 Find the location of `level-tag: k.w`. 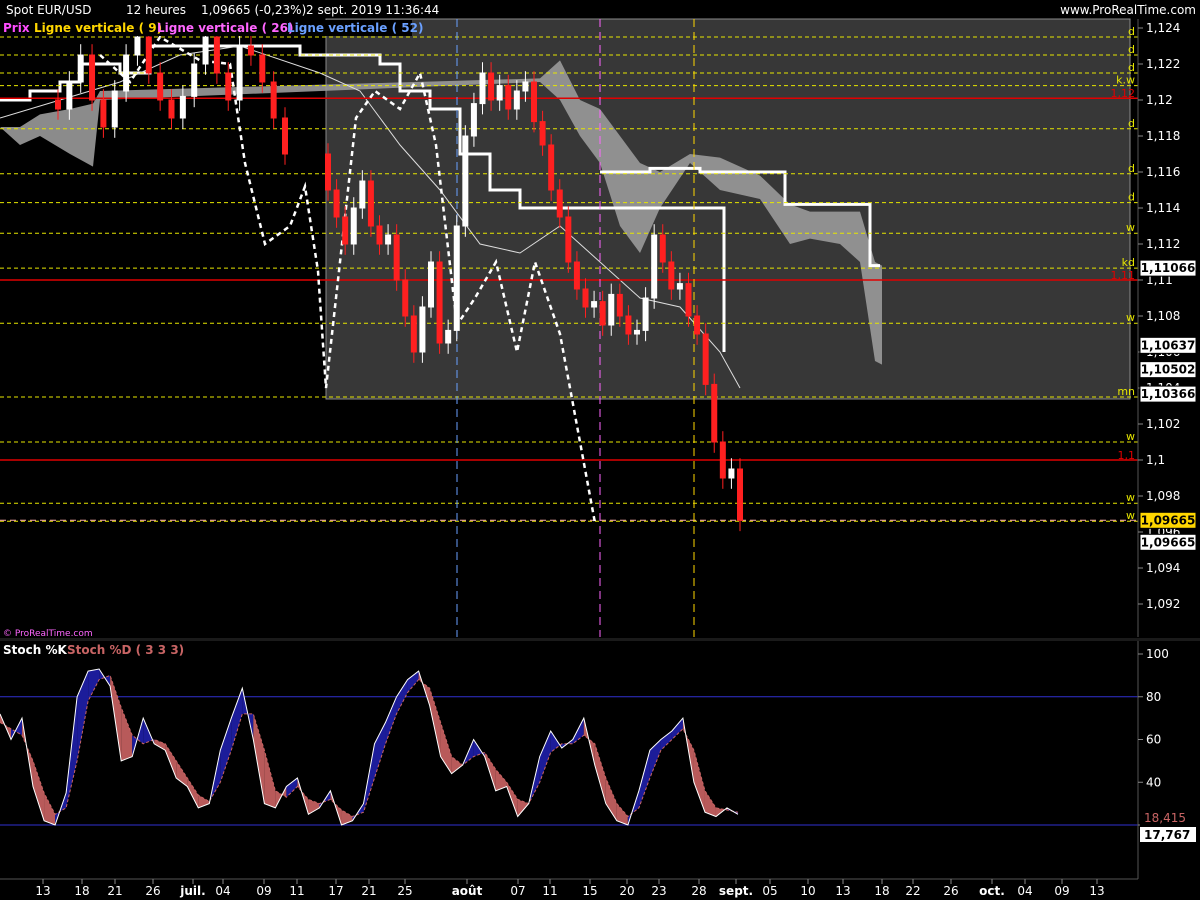

level-tag: k.w is located at coordinates (1125, 80).